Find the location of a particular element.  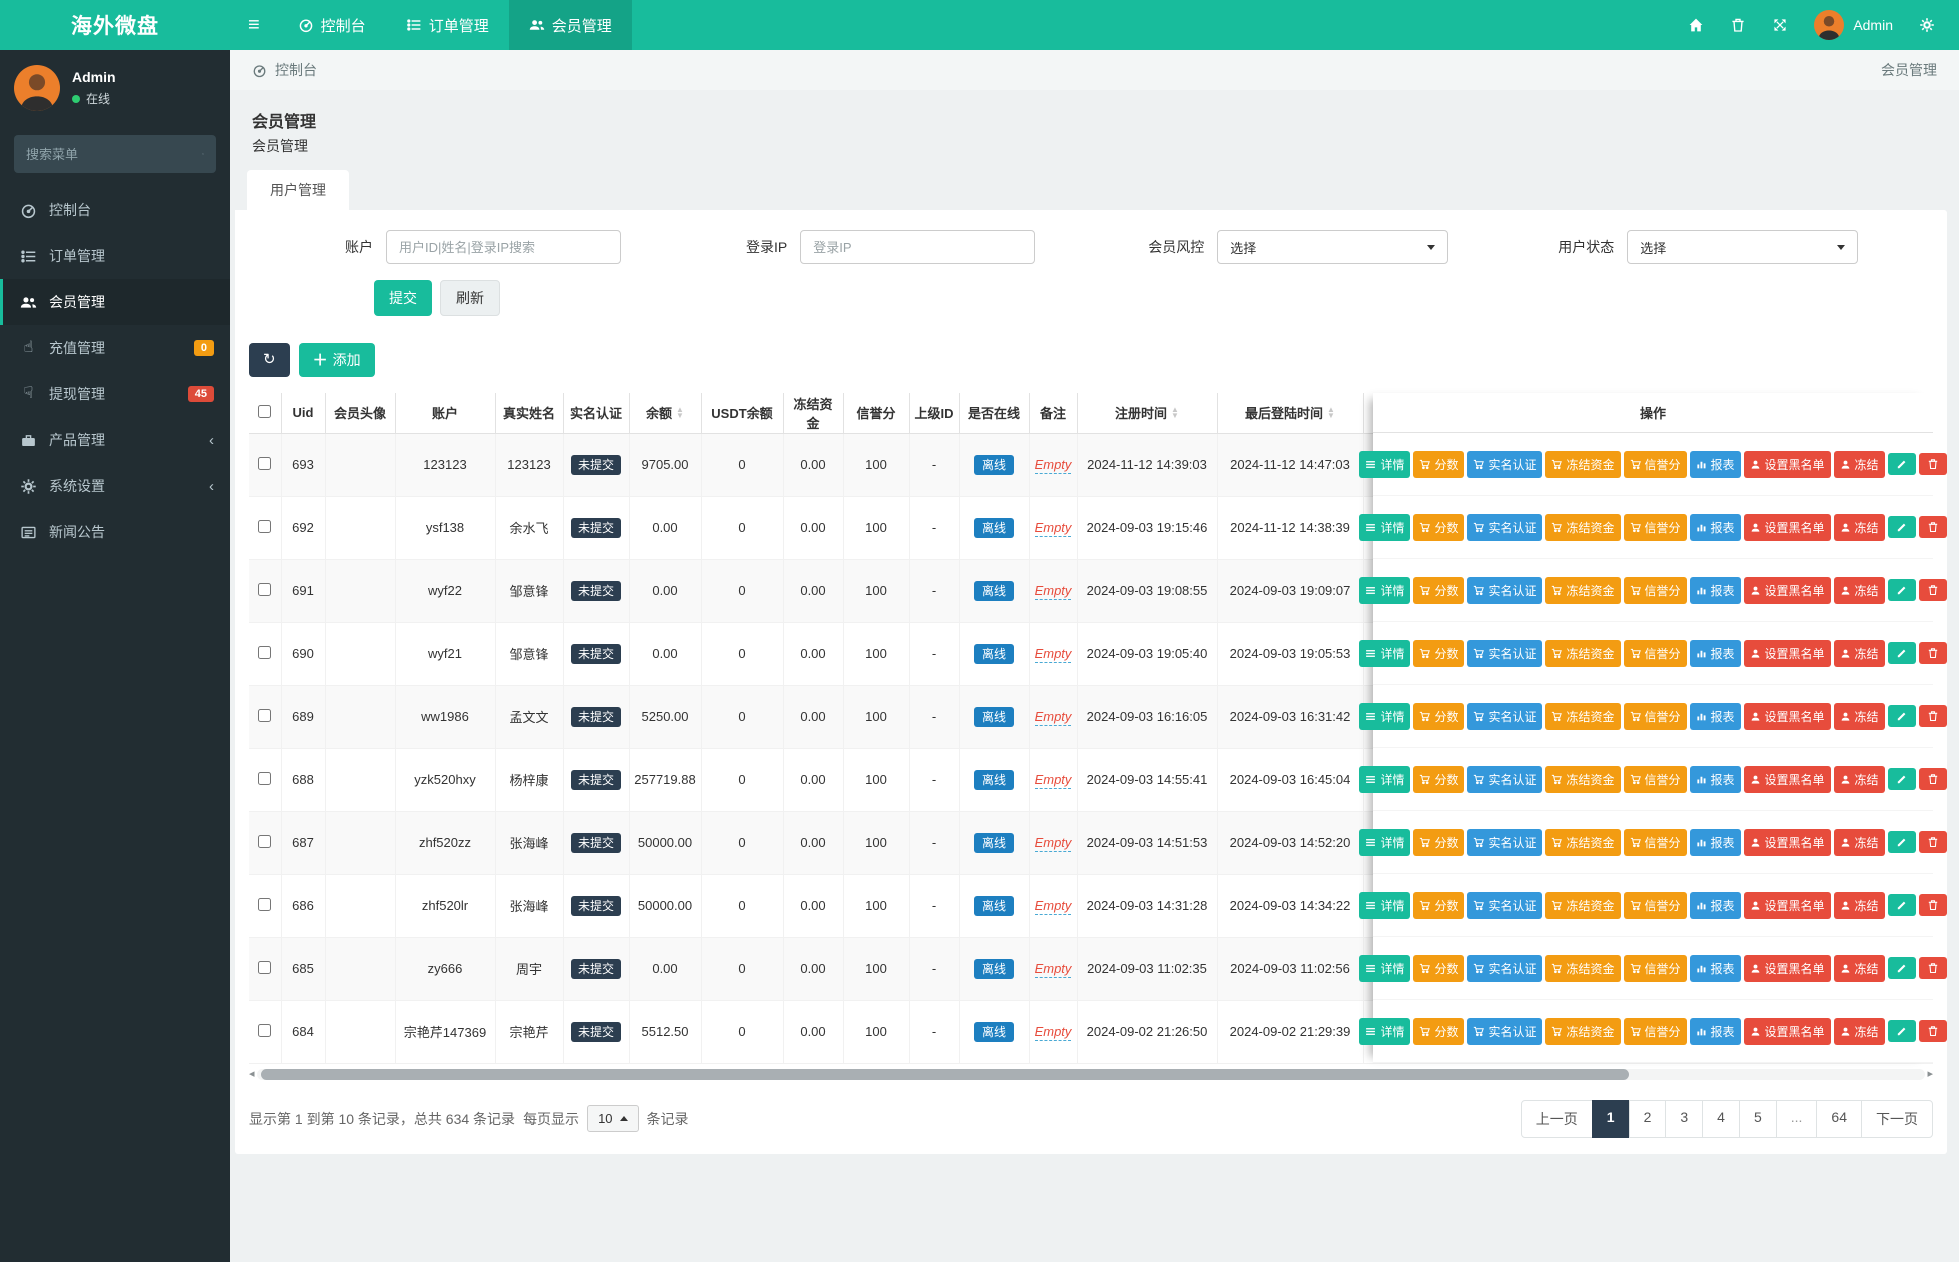

page-button: 5 is located at coordinates (1757, 1118).